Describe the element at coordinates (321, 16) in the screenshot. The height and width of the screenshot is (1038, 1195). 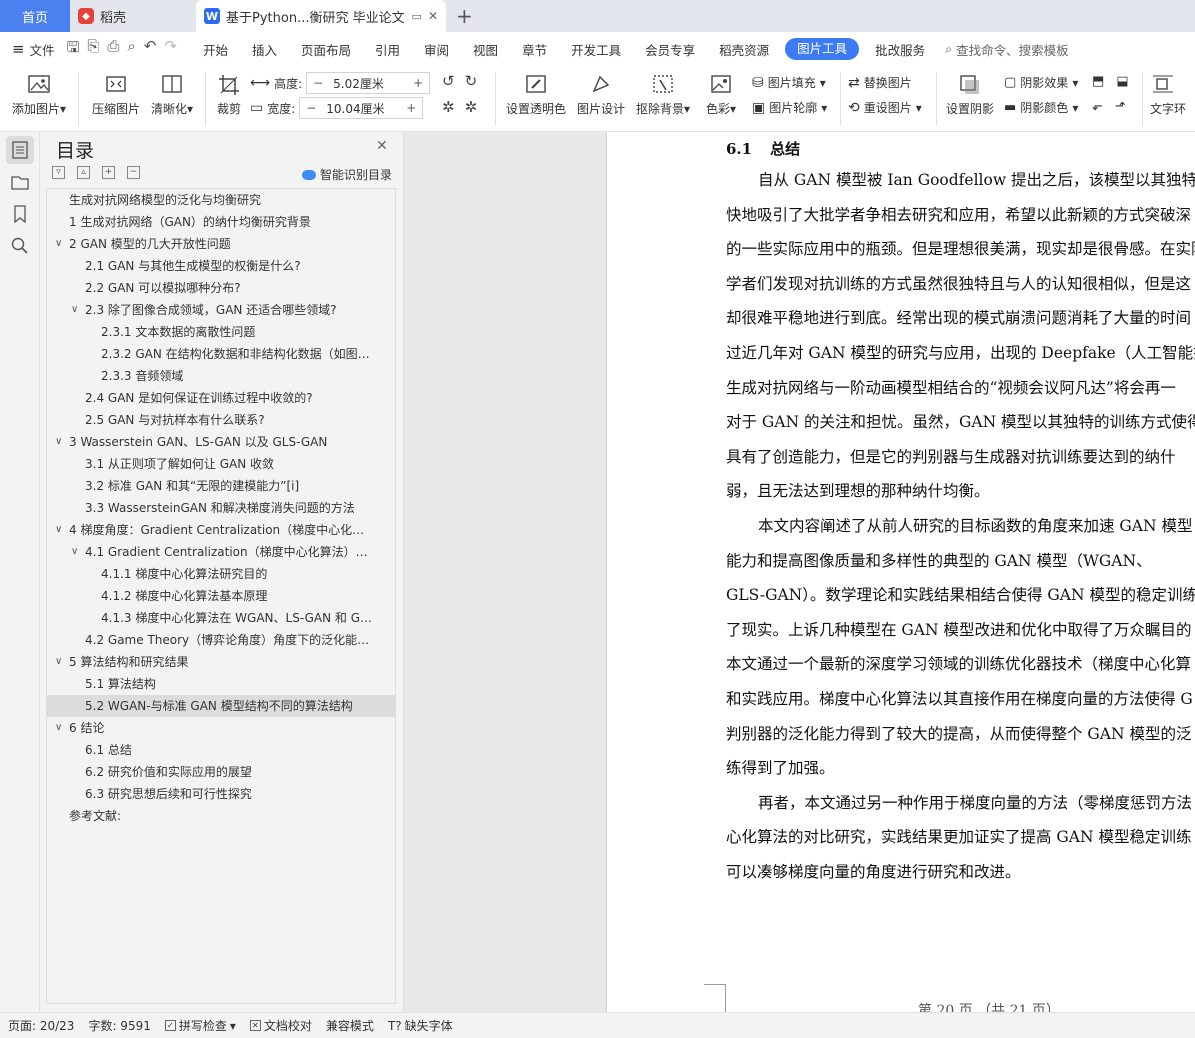
I see `tab-document: W 基于Python...衡研究 毕业论文 ▭ ✕` at that location.